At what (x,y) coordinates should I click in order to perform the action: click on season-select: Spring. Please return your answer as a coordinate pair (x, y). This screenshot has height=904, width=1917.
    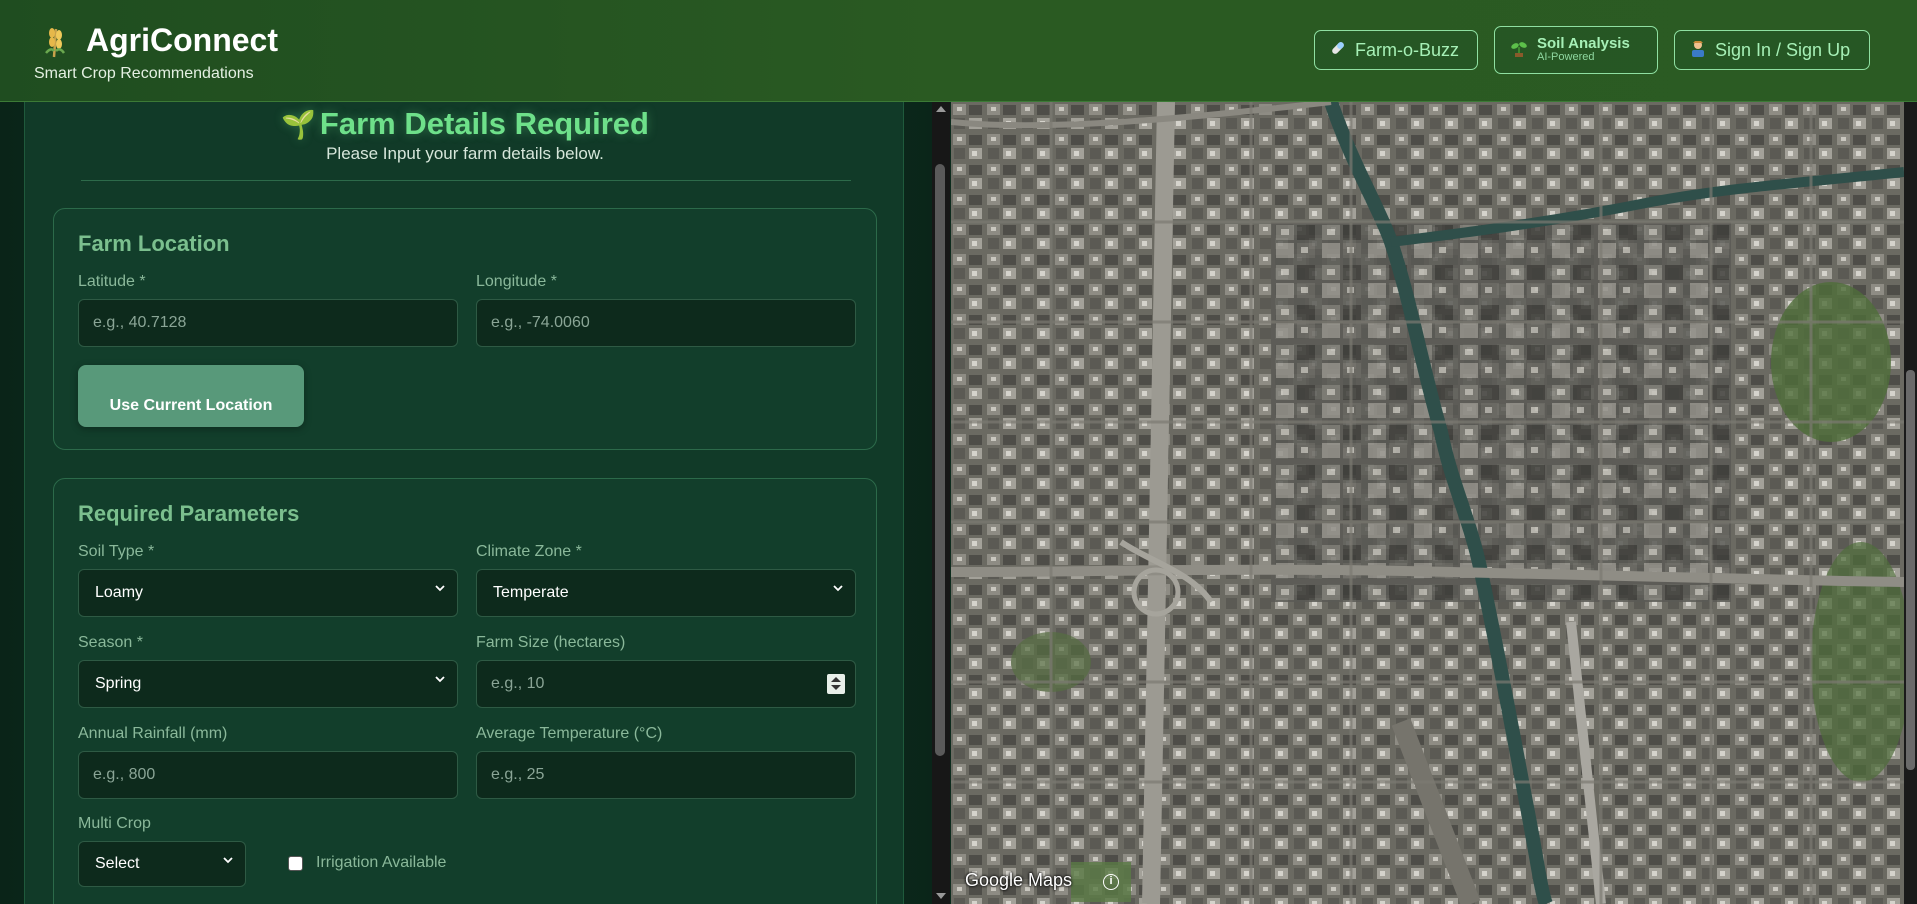
    Looking at the image, I should click on (268, 684).